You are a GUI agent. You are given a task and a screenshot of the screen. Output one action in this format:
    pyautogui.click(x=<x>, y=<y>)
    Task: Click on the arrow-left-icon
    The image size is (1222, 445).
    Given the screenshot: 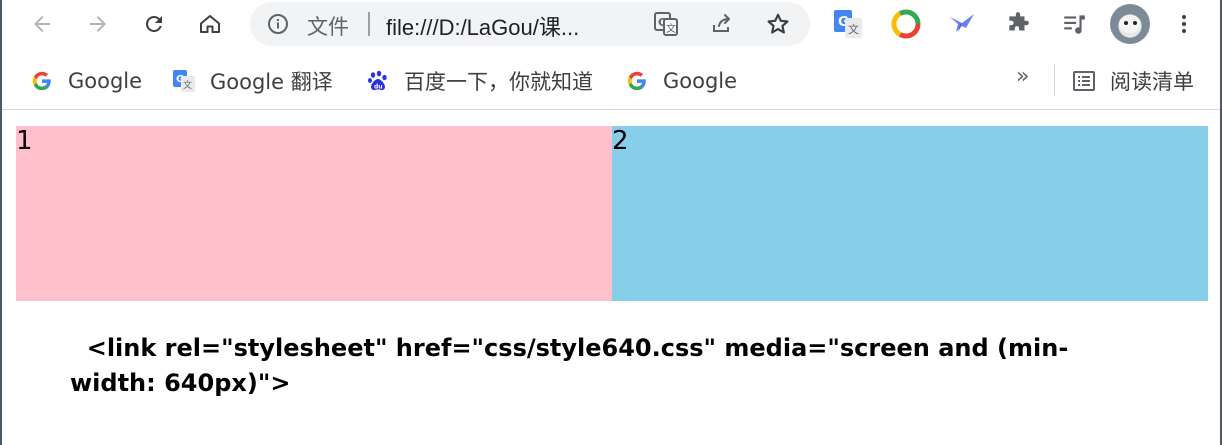 What is the action you would take?
    pyautogui.click(x=42, y=24)
    